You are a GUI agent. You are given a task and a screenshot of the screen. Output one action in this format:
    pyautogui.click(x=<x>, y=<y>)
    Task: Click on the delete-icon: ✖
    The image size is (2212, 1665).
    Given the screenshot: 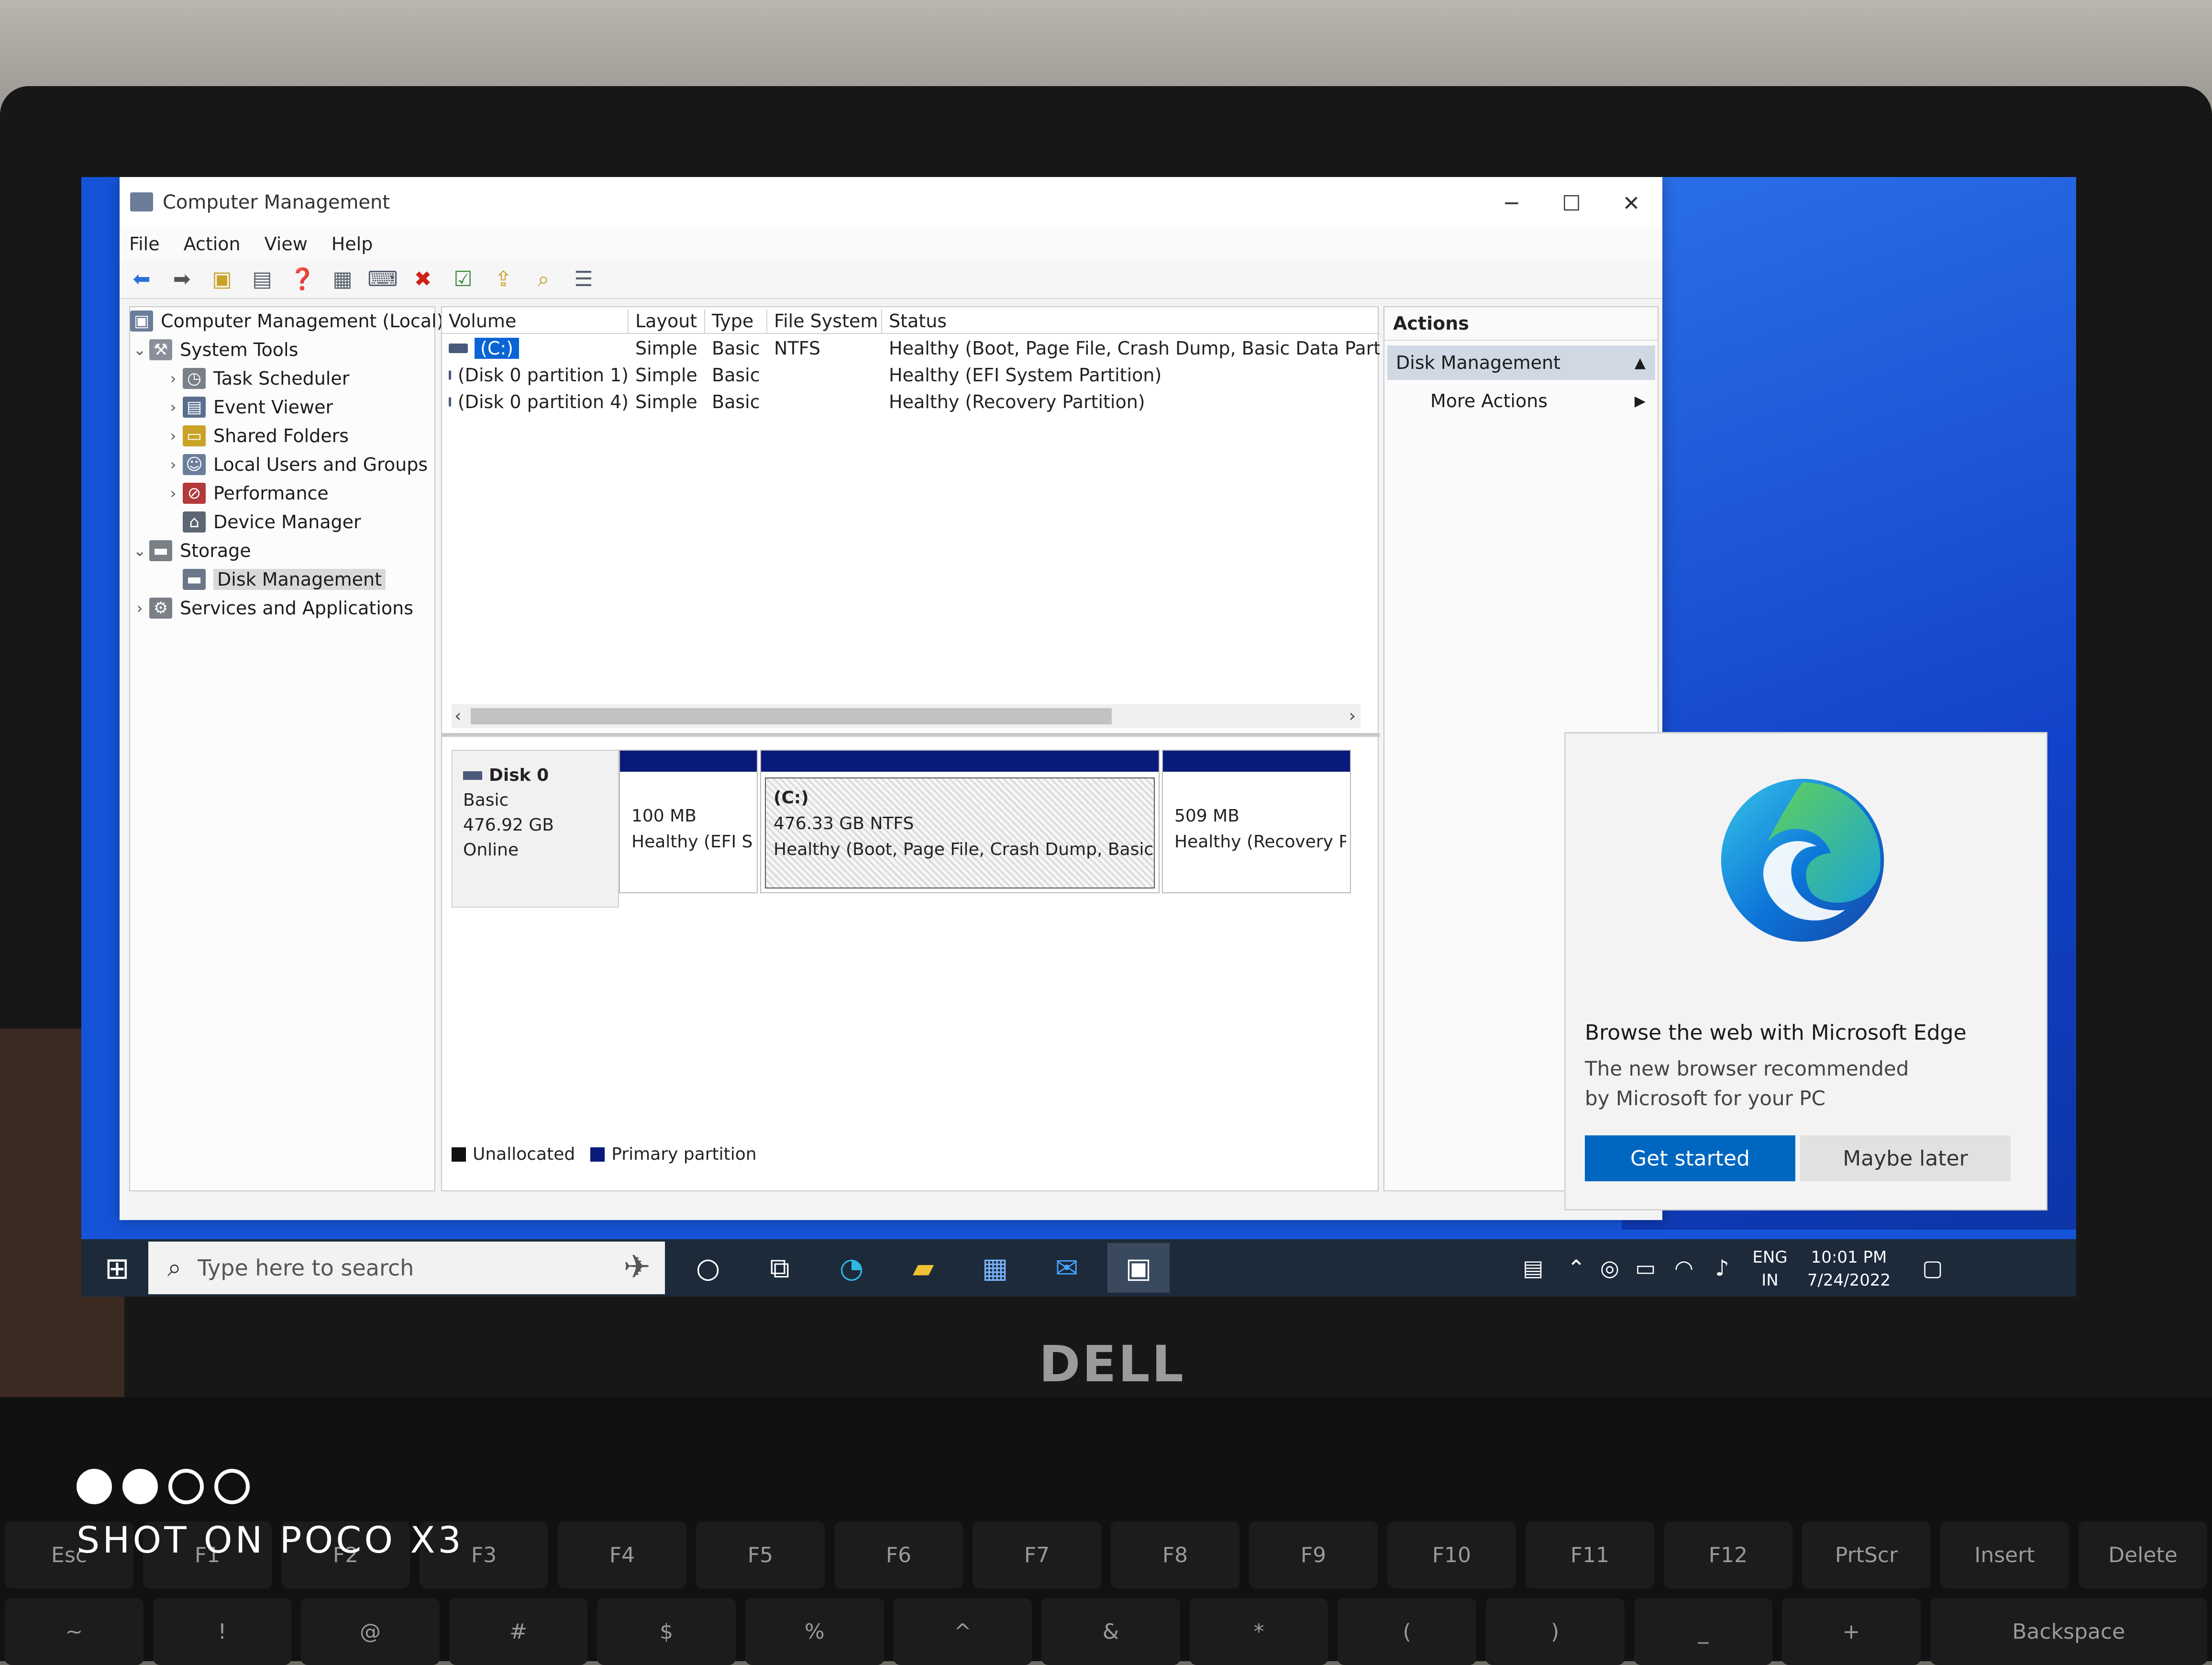 What is the action you would take?
    pyautogui.click(x=422, y=279)
    